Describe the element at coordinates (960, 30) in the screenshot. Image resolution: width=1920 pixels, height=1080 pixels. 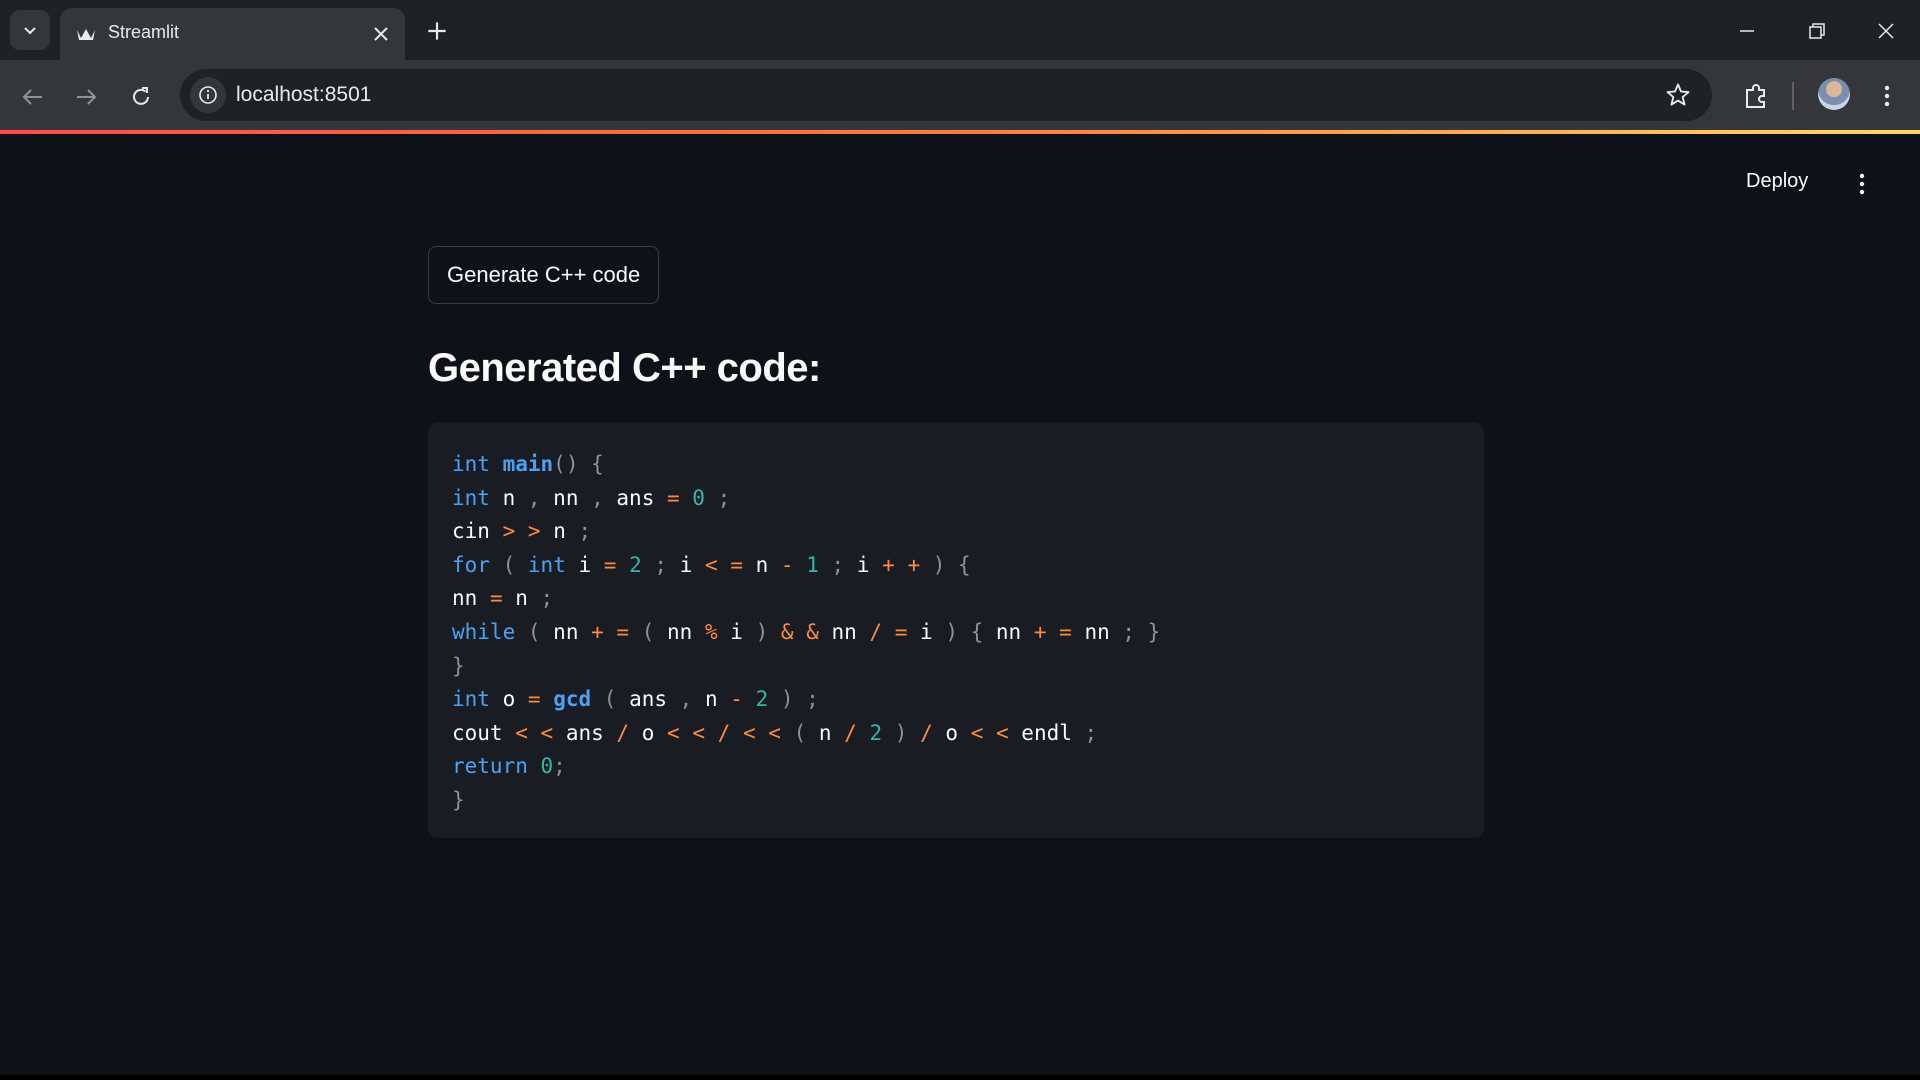
I see `browser-tab-strip: Streamlit` at that location.